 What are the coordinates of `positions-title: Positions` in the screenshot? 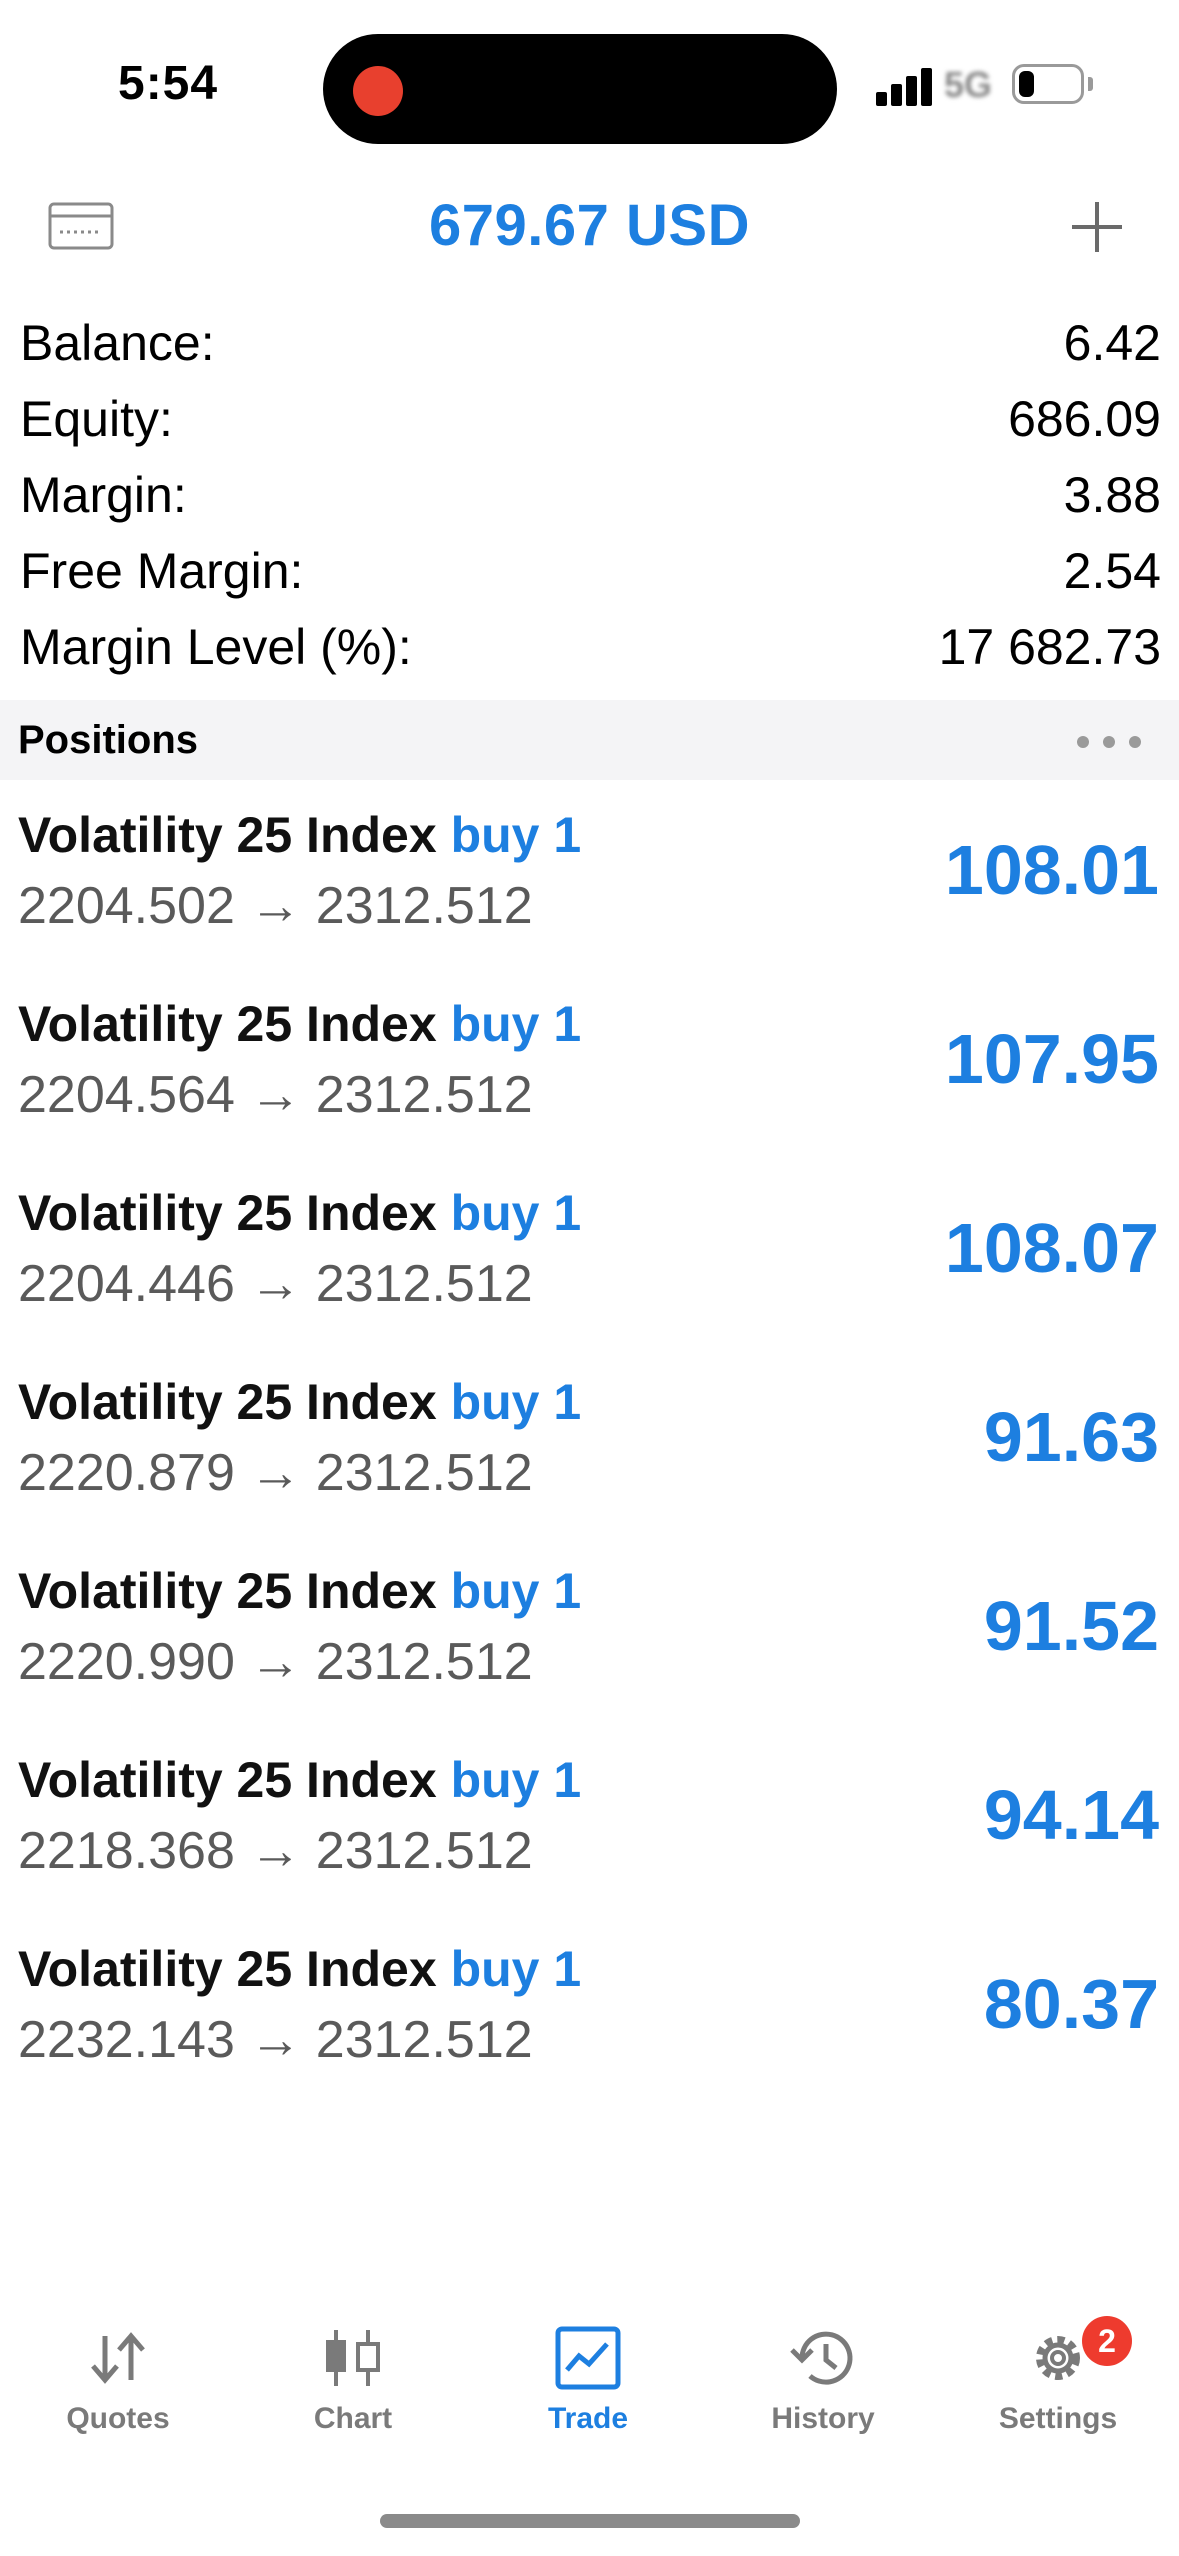 It's located at (108, 740).